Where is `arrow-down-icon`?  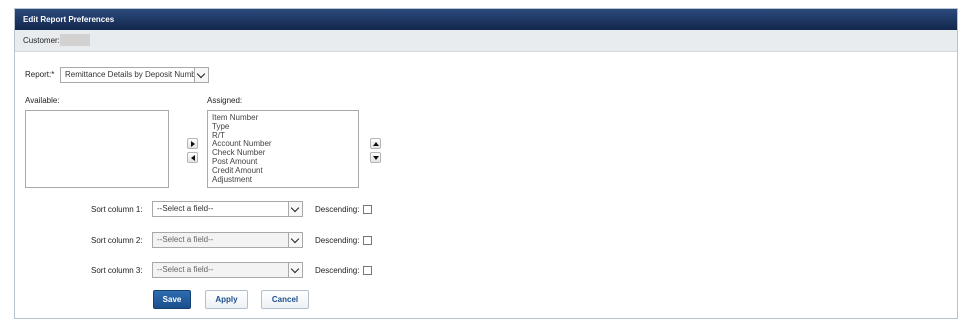 arrow-down-icon is located at coordinates (376, 158).